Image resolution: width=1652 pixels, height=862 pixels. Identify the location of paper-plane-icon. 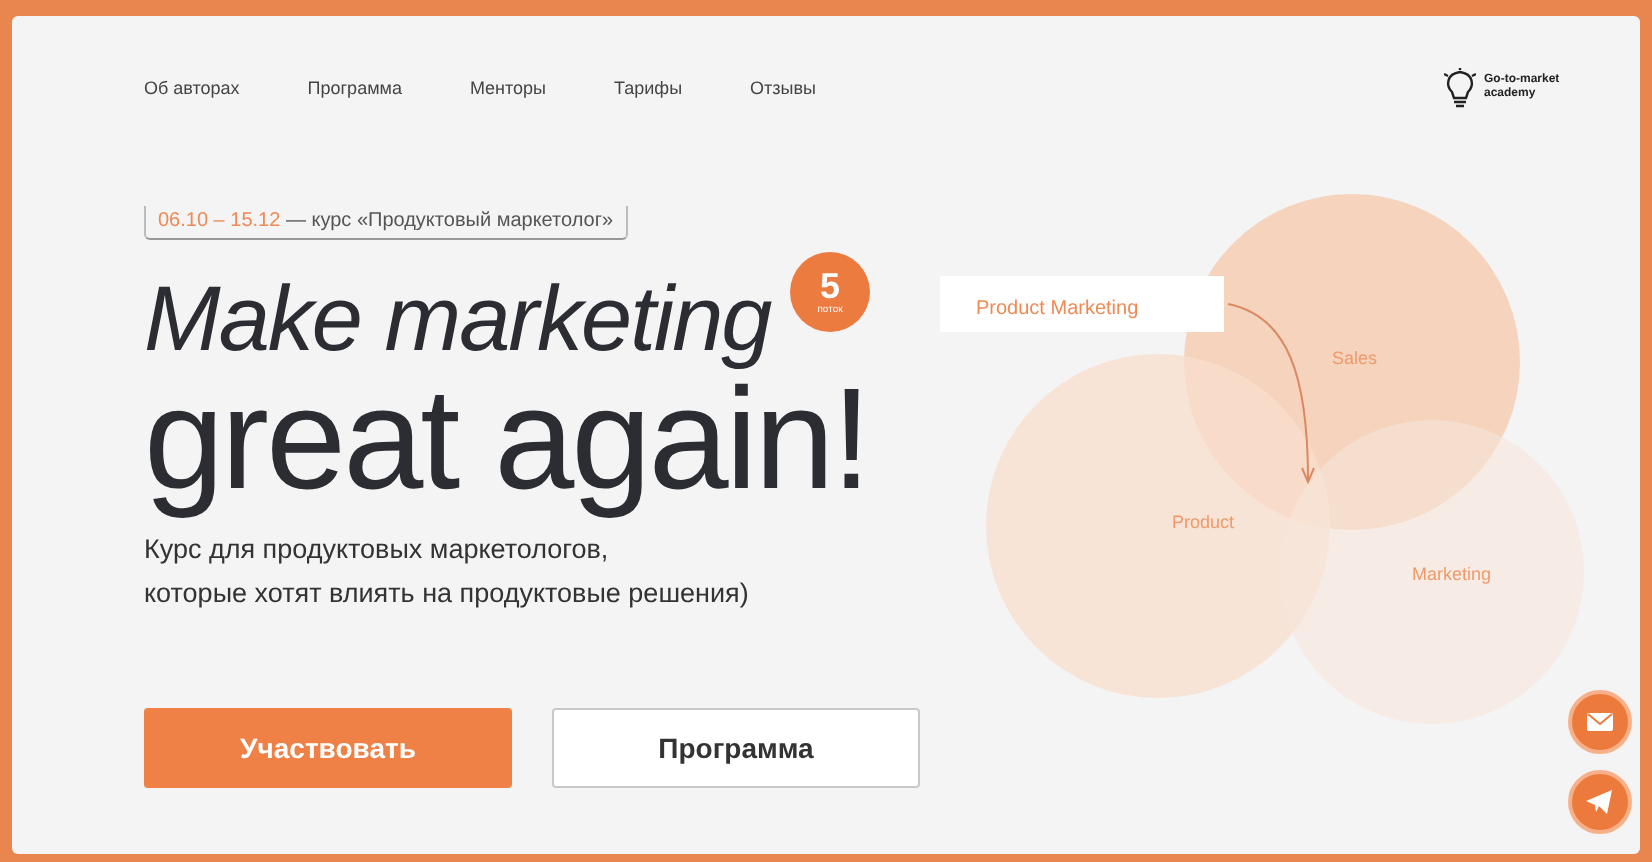
(1600, 802).